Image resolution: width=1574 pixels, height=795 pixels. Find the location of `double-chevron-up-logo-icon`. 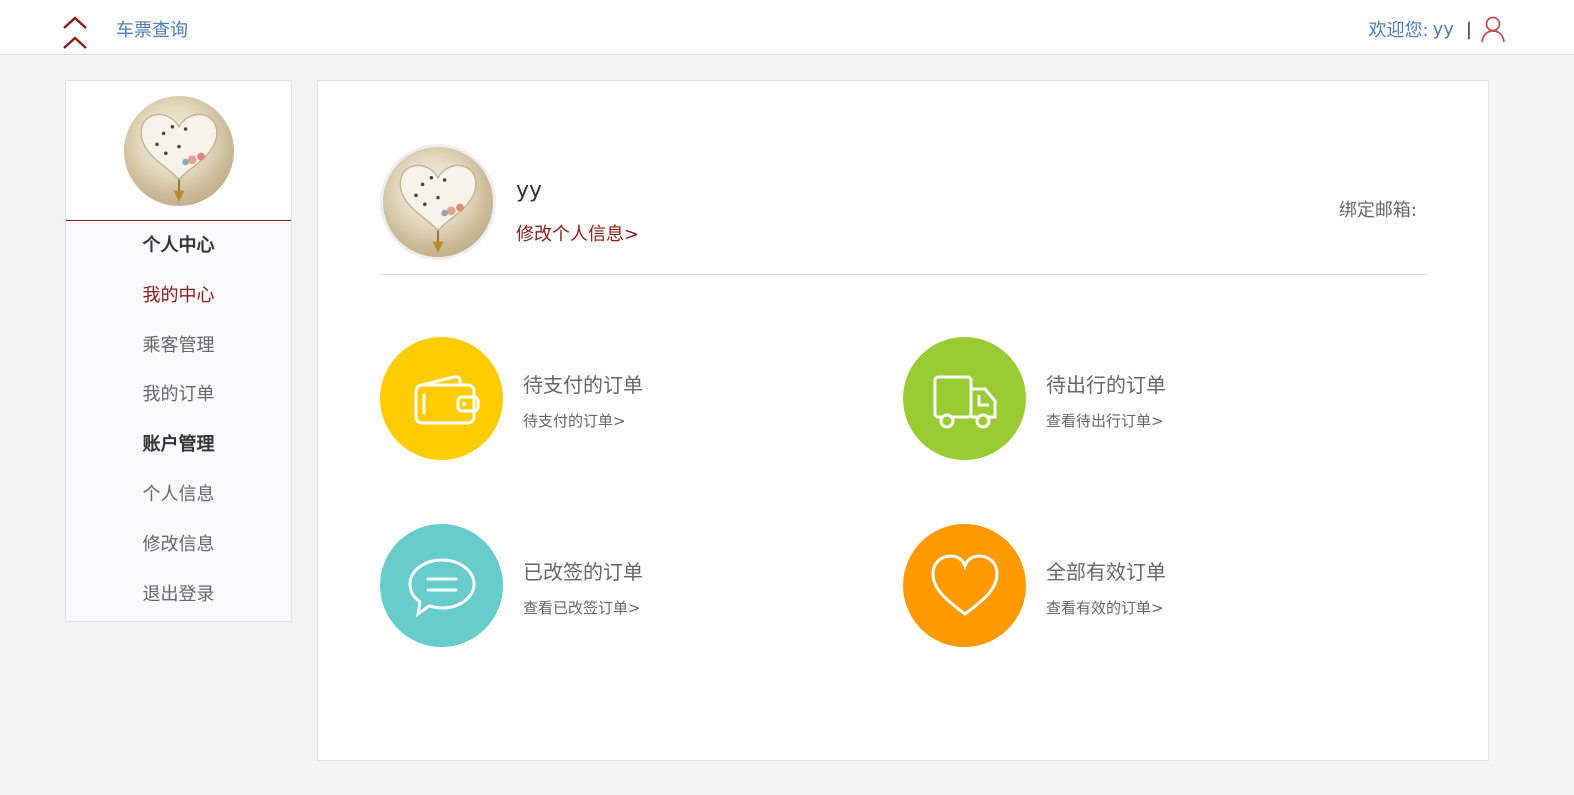

double-chevron-up-logo-icon is located at coordinates (75, 33).